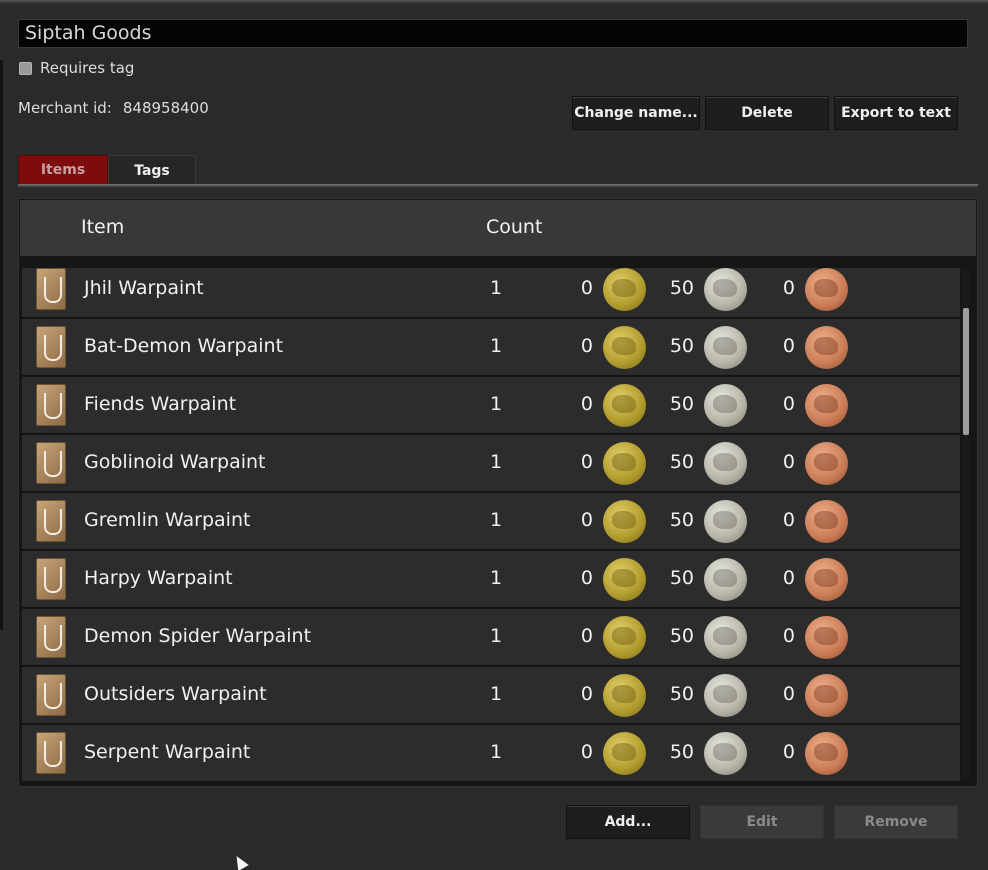  What do you see at coordinates (102, 227) in the screenshot?
I see `header-item: Item` at bounding box center [102, 227].